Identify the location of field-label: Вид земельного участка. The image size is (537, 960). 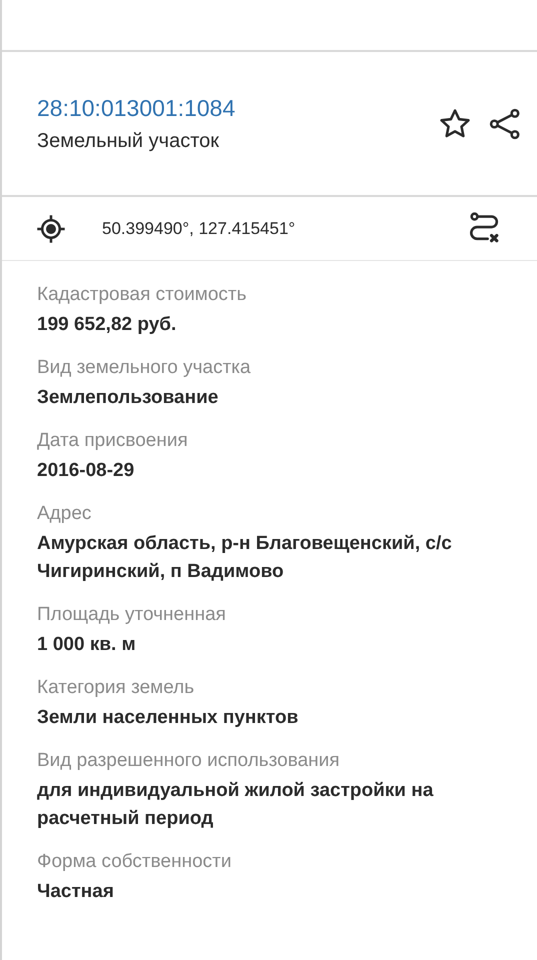
(144, 368).